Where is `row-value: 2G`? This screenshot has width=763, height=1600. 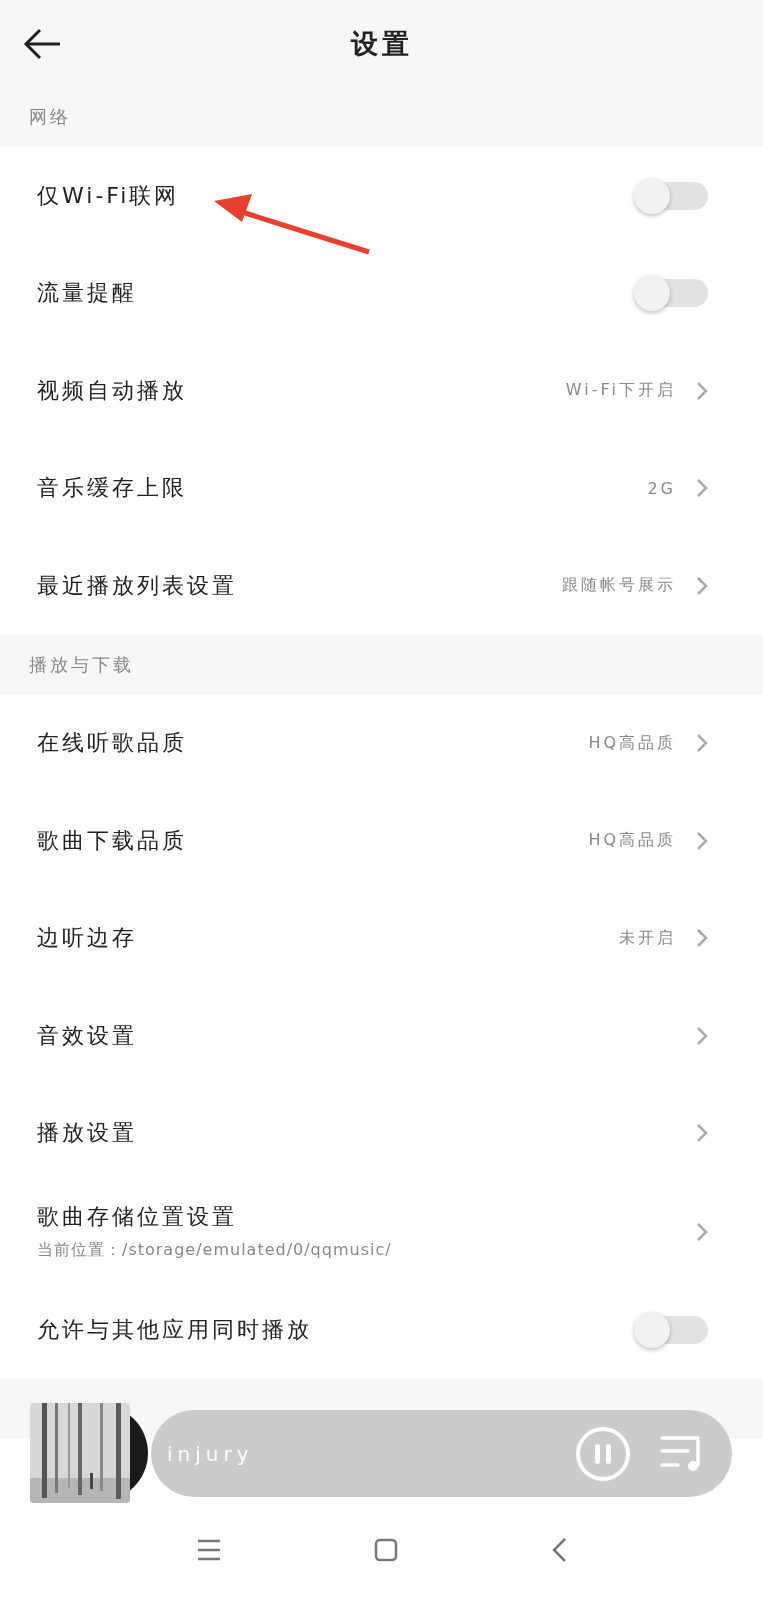 row-value: 2G is located at coordinates (661, 488).